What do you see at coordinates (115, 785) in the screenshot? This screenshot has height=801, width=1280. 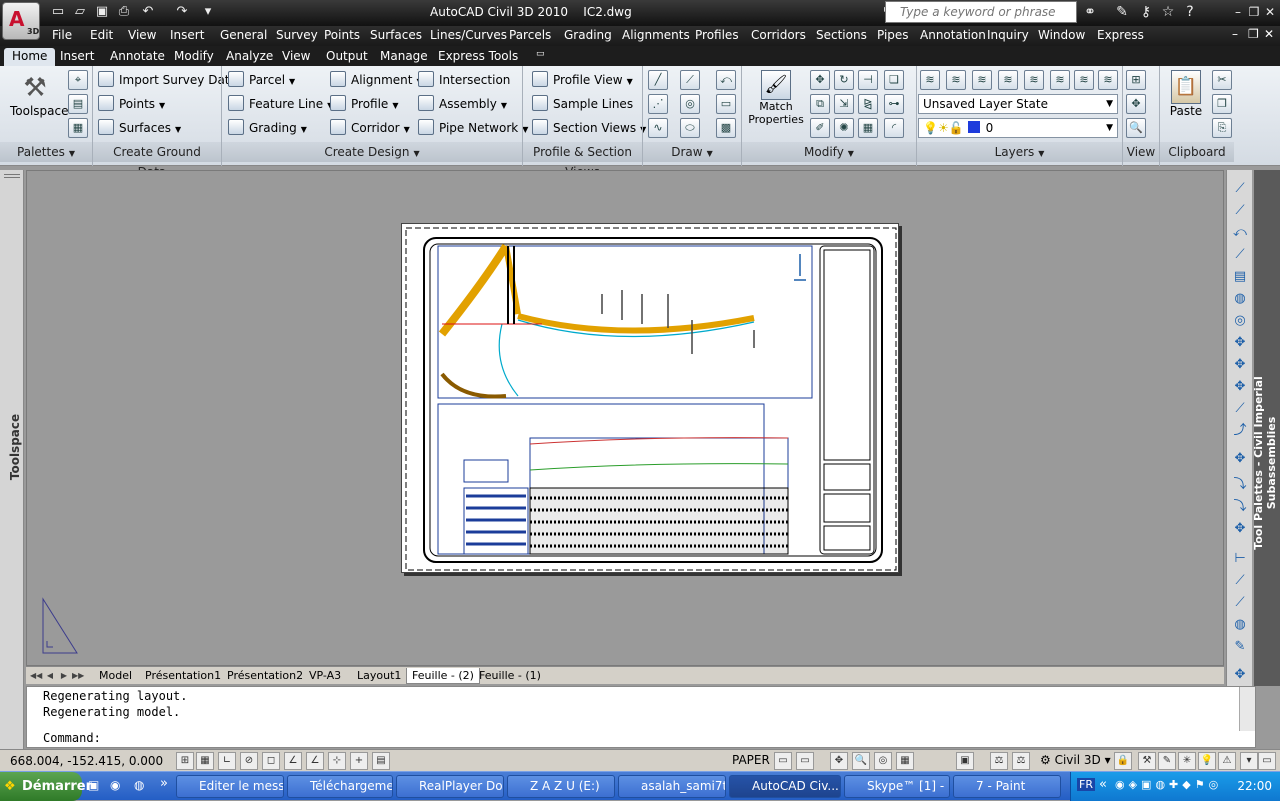 I see `quicklaunch-icon: ◉` at bounding box center [115, 785].